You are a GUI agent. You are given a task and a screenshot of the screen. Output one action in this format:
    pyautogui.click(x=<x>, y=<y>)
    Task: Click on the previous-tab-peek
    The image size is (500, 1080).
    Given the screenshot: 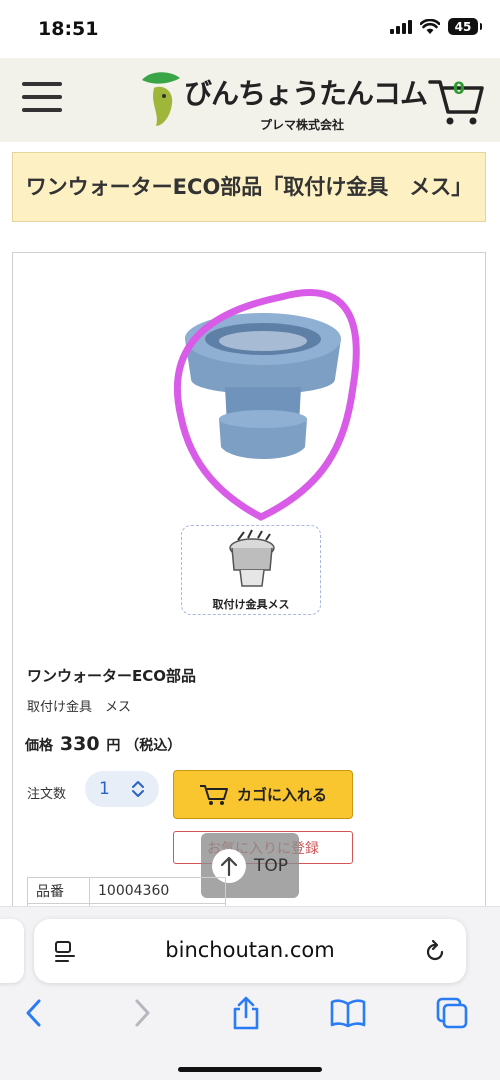 What is the action you would take?
    pyautogui.click(x=12, y=951)
    